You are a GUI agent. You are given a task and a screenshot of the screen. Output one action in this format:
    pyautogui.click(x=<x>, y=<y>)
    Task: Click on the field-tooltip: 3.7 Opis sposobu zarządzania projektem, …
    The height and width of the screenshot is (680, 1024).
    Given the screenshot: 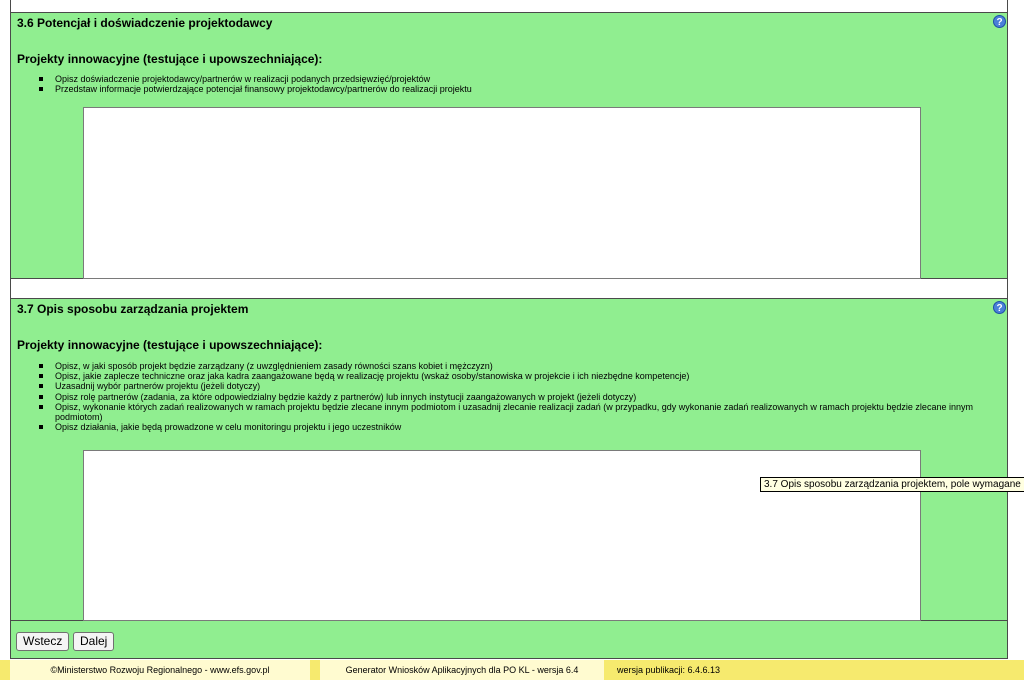 What is the action you would take?
    pyautogui.click(x=892, y=484)
    